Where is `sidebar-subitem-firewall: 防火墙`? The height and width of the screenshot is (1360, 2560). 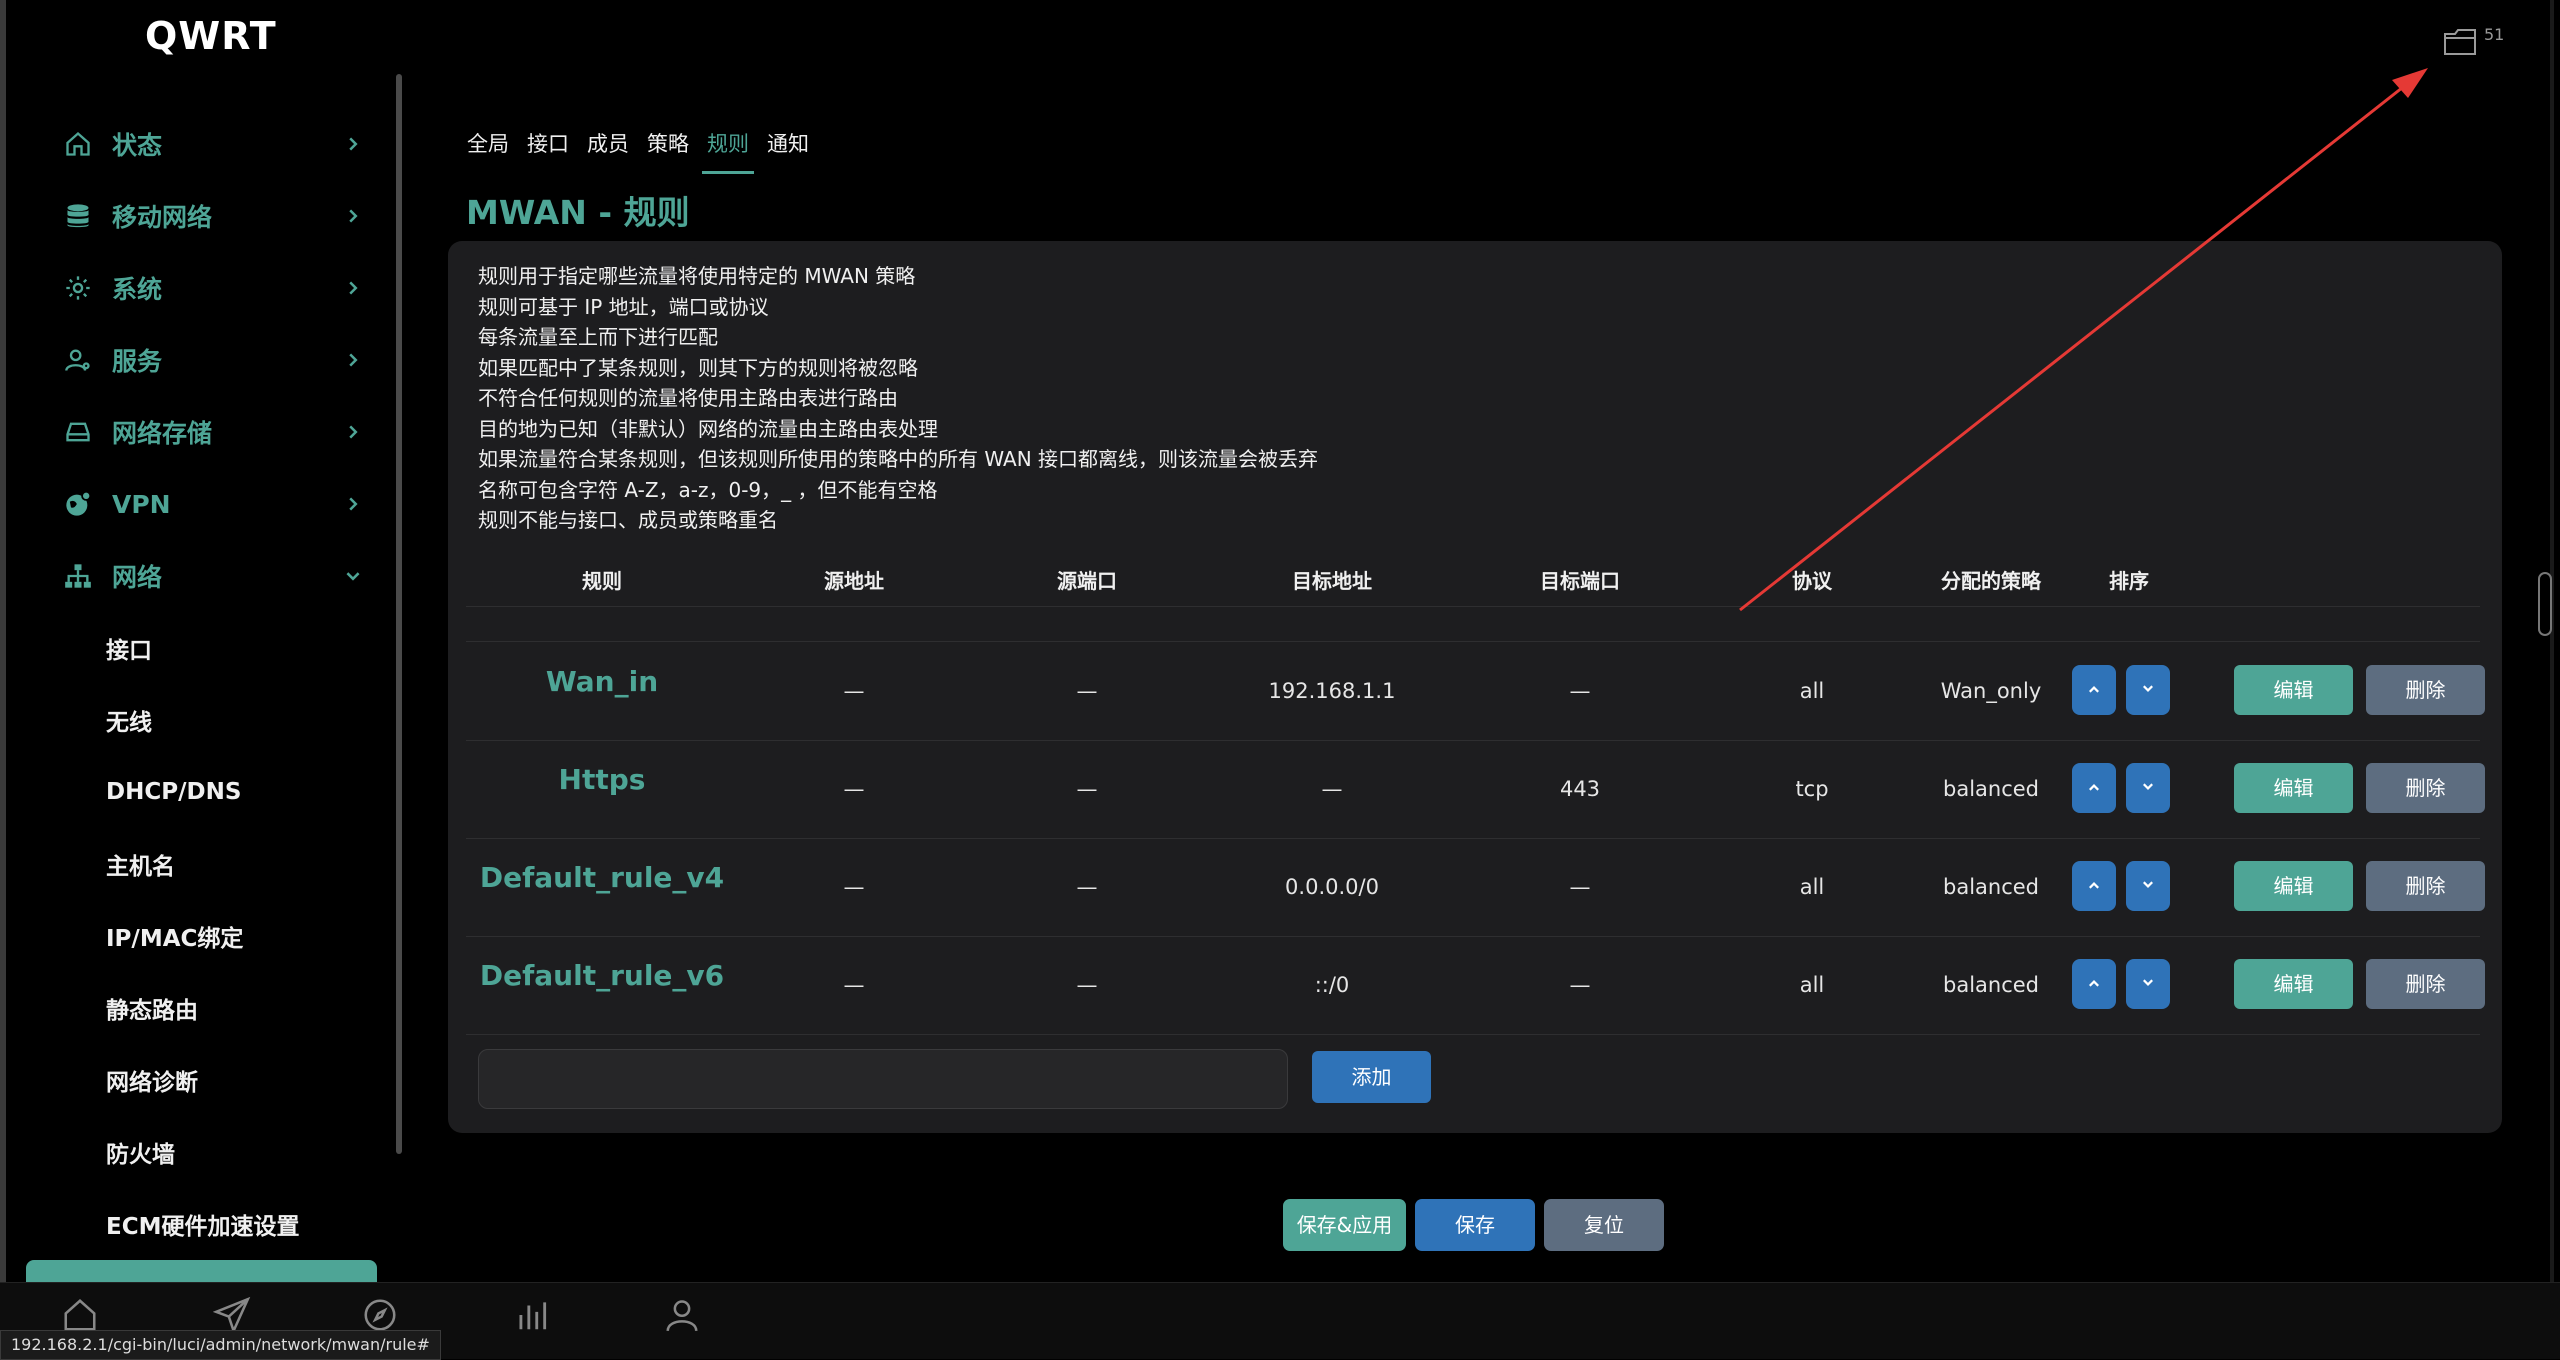
sidebar-subitem-firewall: 防火墙 is located at coordinates (246, 1152).